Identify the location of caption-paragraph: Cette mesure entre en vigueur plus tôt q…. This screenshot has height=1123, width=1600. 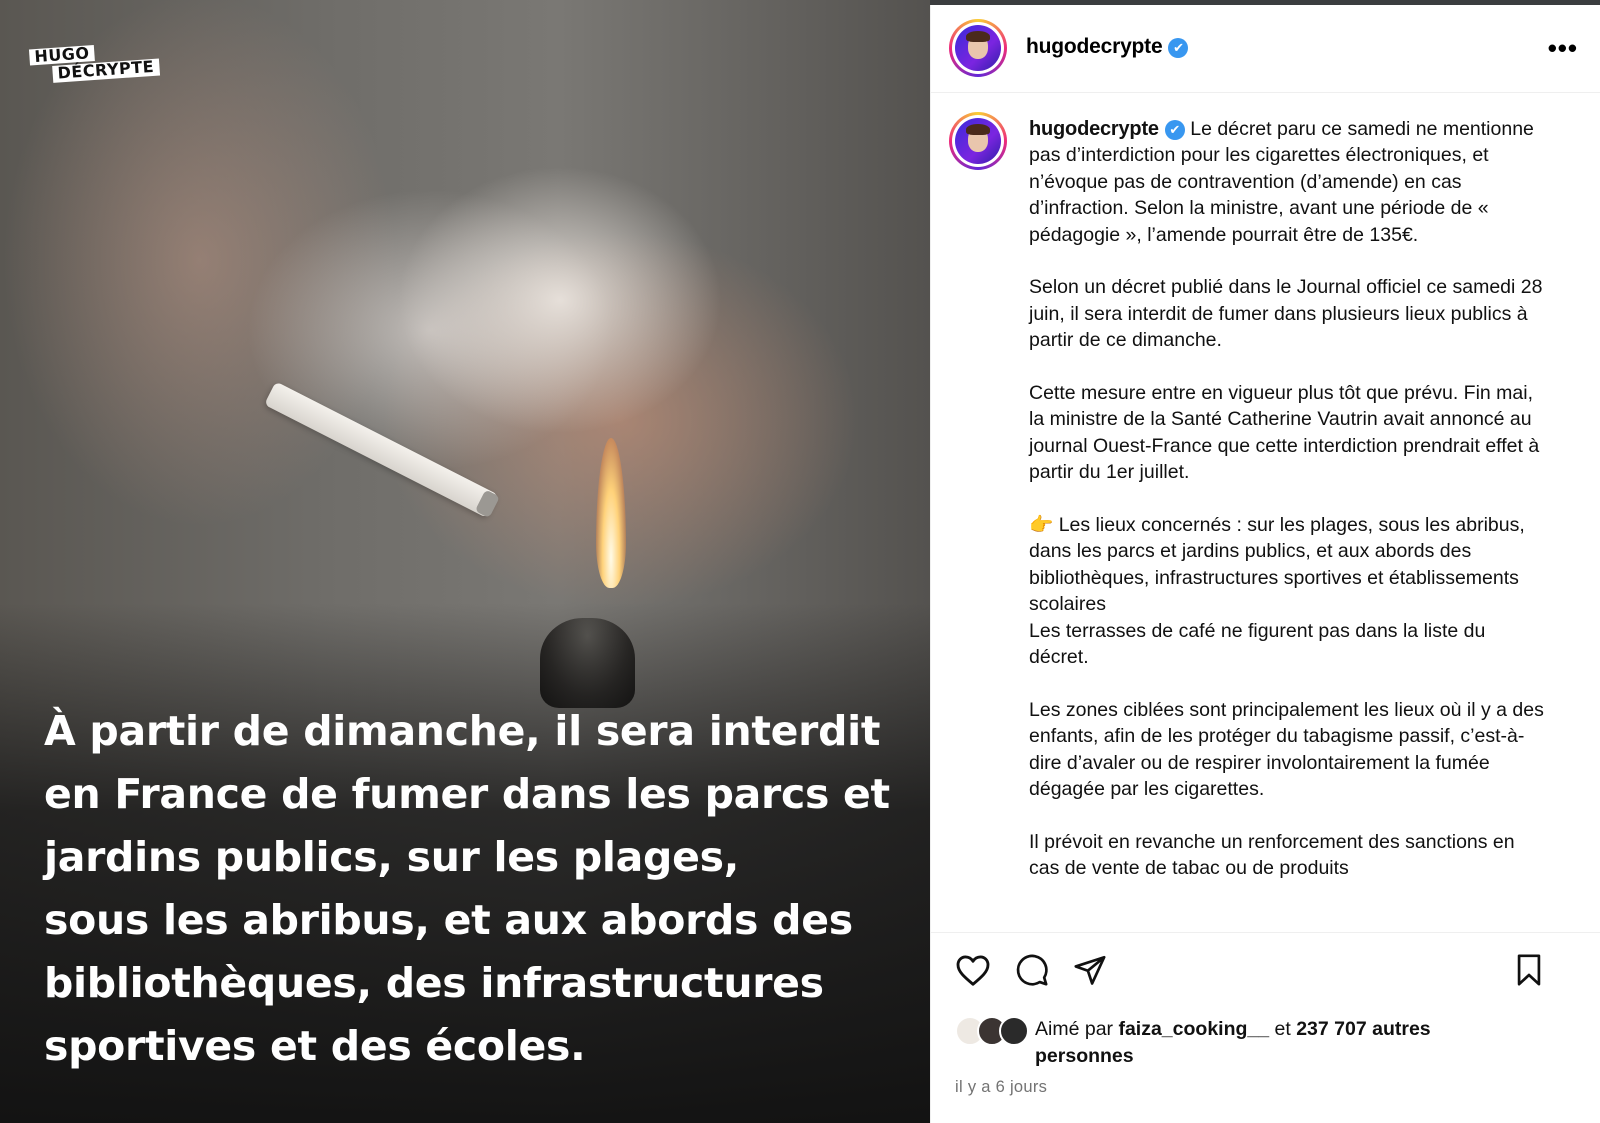
(1284, 433).